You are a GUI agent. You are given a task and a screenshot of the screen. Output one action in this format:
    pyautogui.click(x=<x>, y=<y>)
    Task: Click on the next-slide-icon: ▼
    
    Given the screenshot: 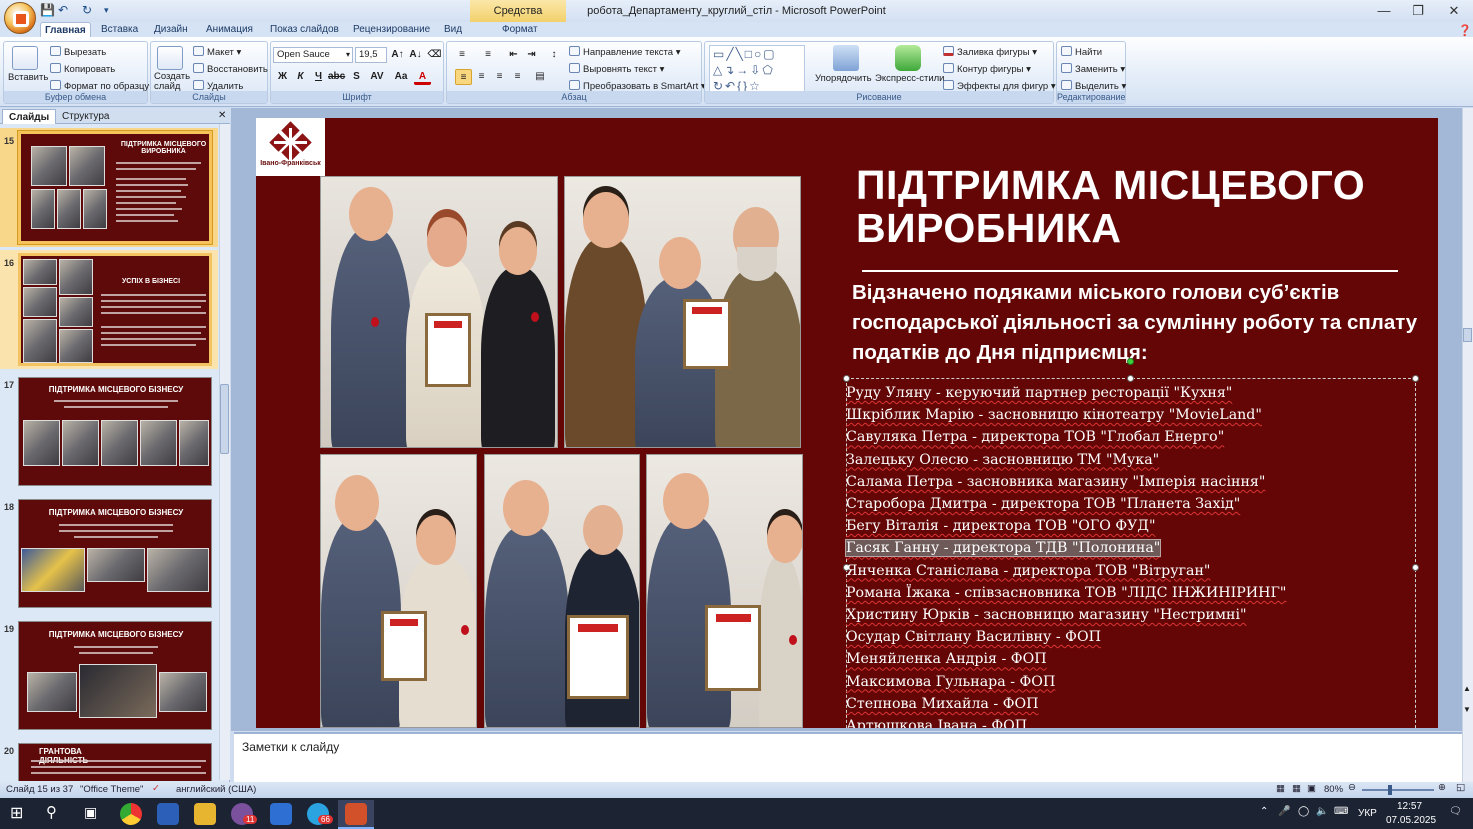 What is the action you would take?
    pyautogui.click(x=1467, y=709)
    